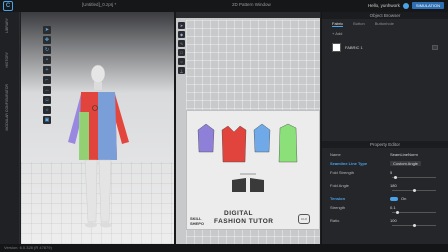  Describe the element at coordinates (257, 185) in the screenshot. I see `pattern-band-right` at that location.